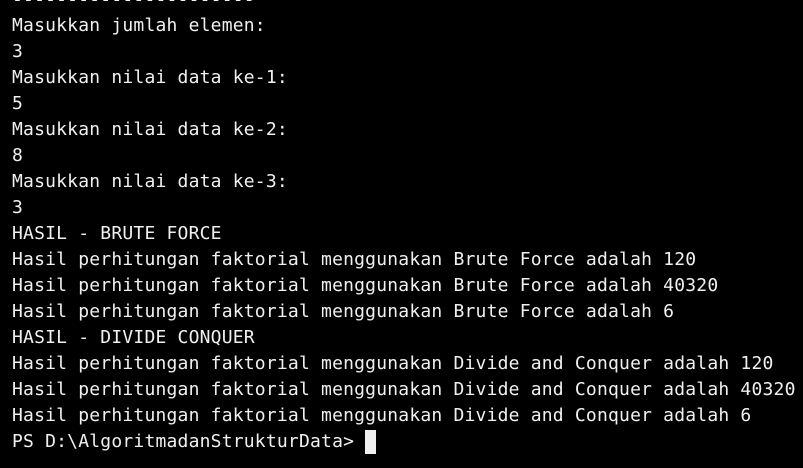  Describe the element at coordinates (133, 337) in the screenshot. I see `section-heading-line: HASIL - DIVIDE CONQUER` at that location.